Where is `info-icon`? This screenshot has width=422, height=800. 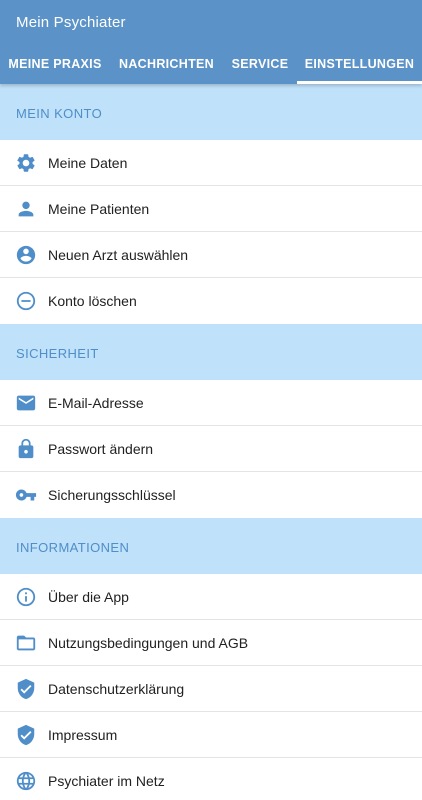 info-icon is located at coordinates (24, 597).